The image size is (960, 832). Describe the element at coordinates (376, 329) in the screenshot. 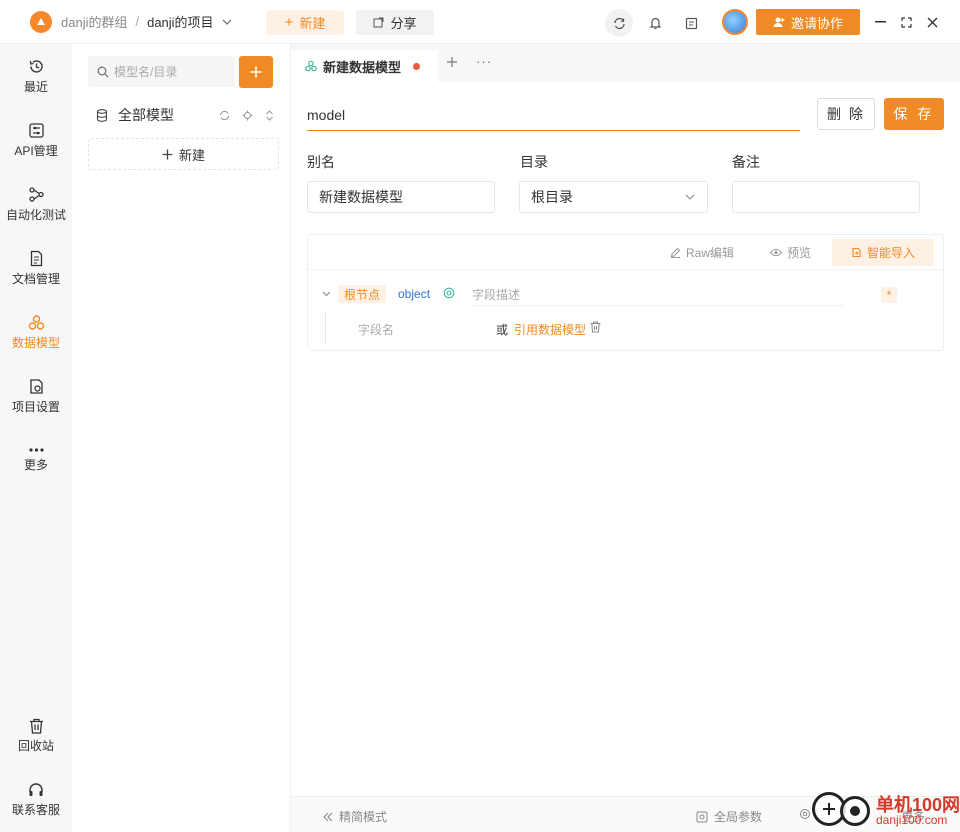

I see `field-name-input: 字段名` at that location.